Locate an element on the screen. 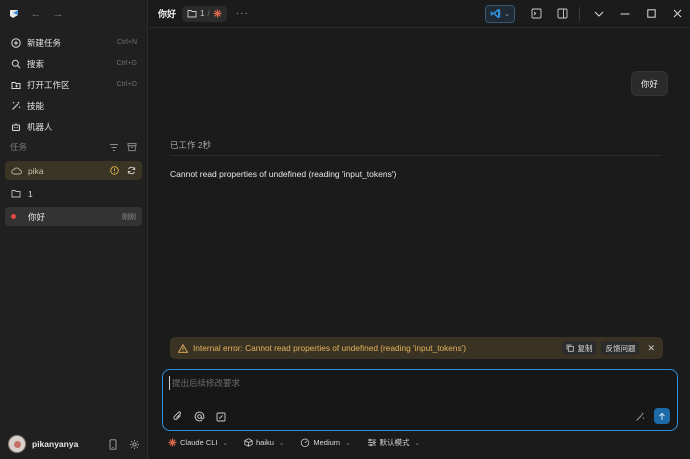  breadcrumb-folder: 1 is located at coordinates (202, 13).